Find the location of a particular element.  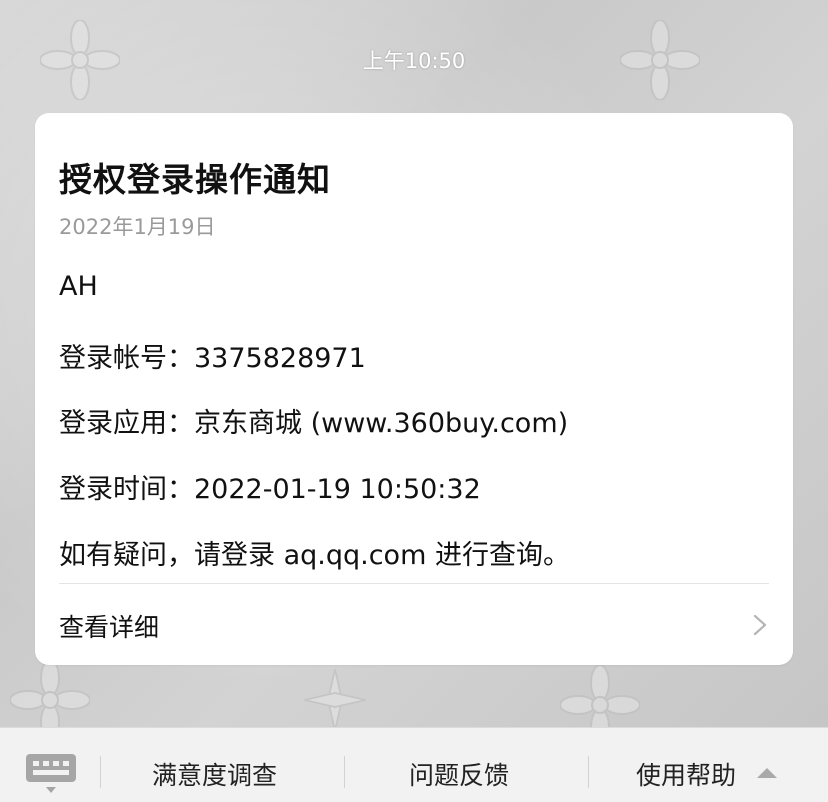

caret-up-icon is located at coordinates (767, 773).